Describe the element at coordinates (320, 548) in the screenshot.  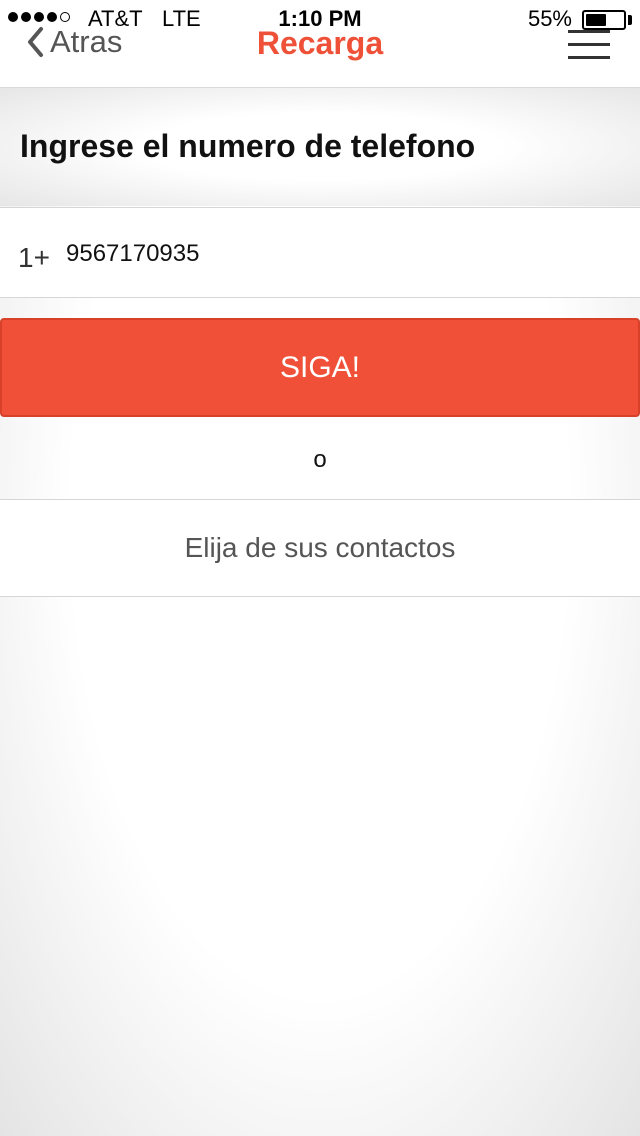
I see `choose-contacts-button: Elija de sus contactos` at that location.